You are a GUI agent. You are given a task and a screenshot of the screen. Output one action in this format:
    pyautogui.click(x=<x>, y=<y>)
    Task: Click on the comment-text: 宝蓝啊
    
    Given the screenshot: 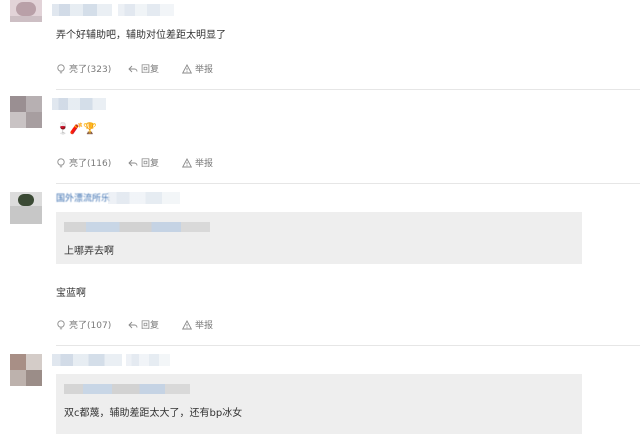 What is the action you would take?
    pyautogui.click(x=71, y=293)
    